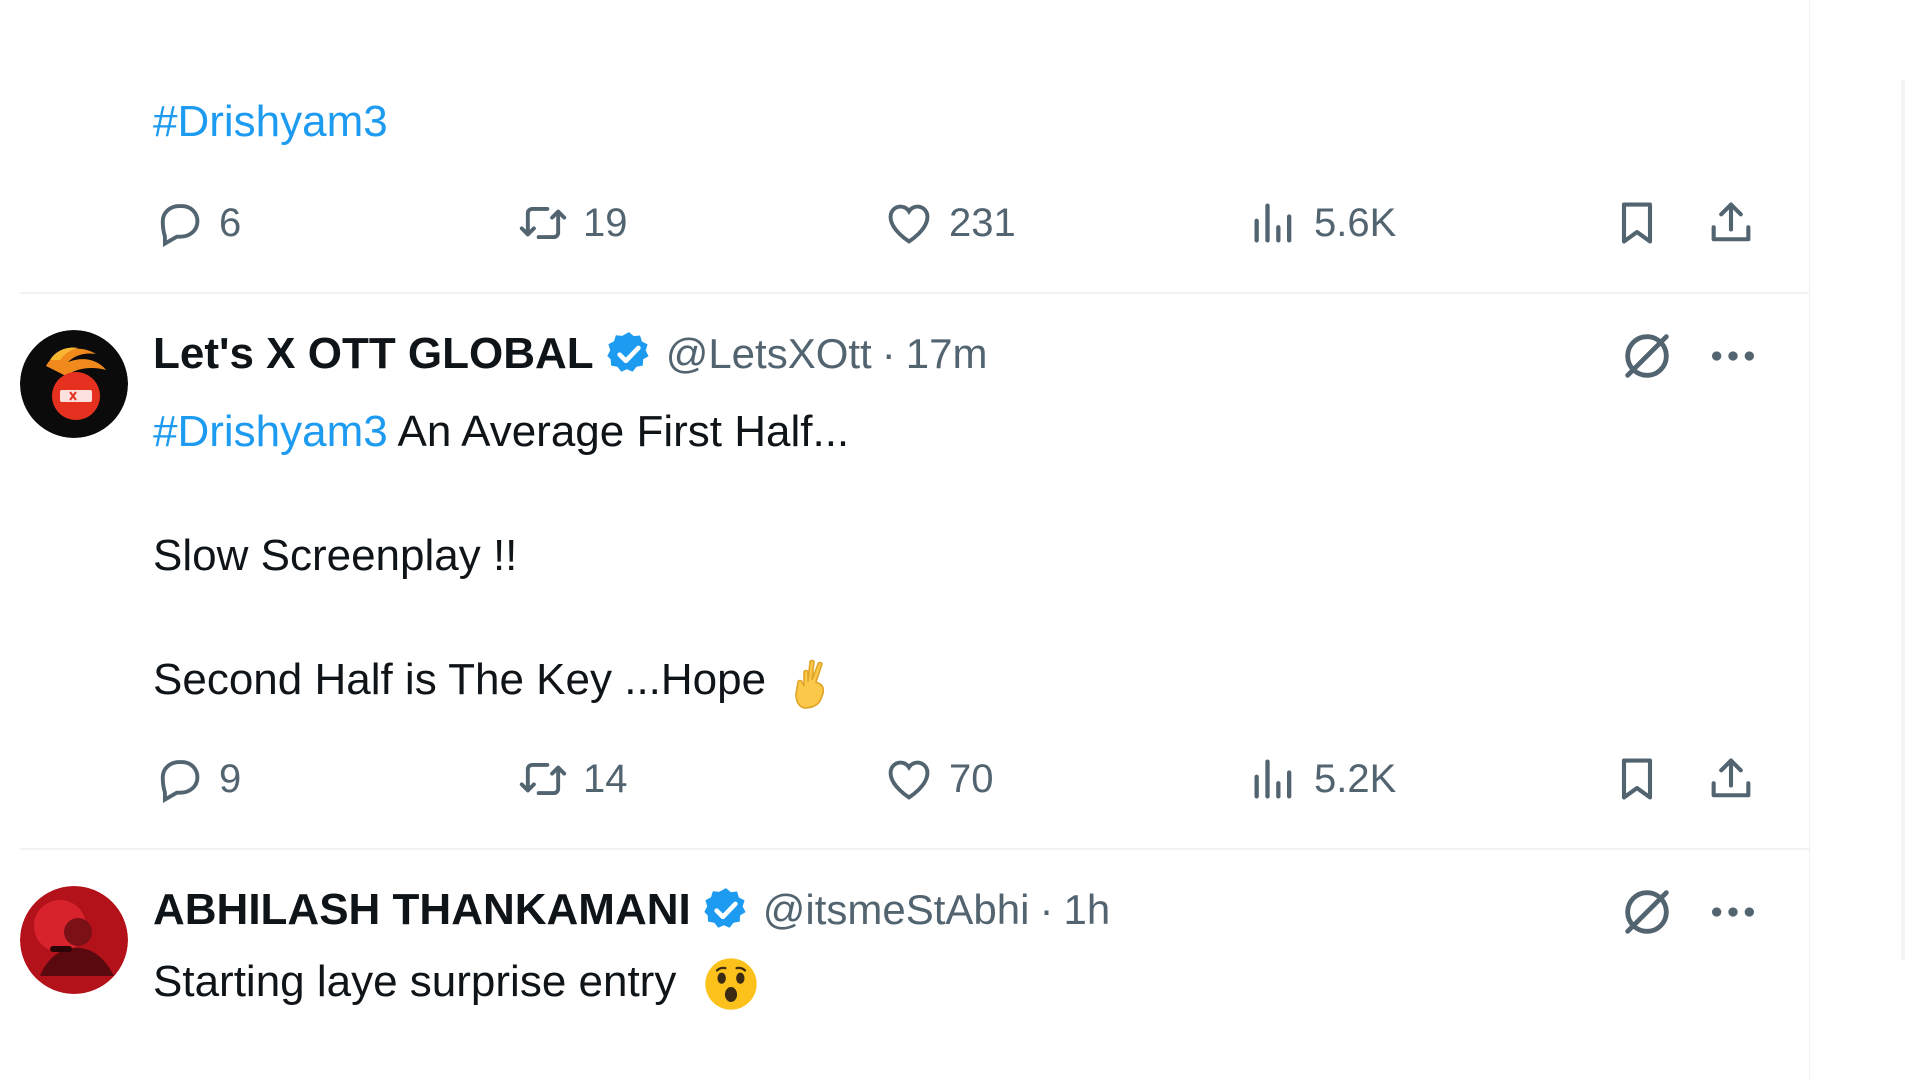 The width and height of the screenshot is (1920, 1080). I want to click on like-button: 231, so click(949, 223).